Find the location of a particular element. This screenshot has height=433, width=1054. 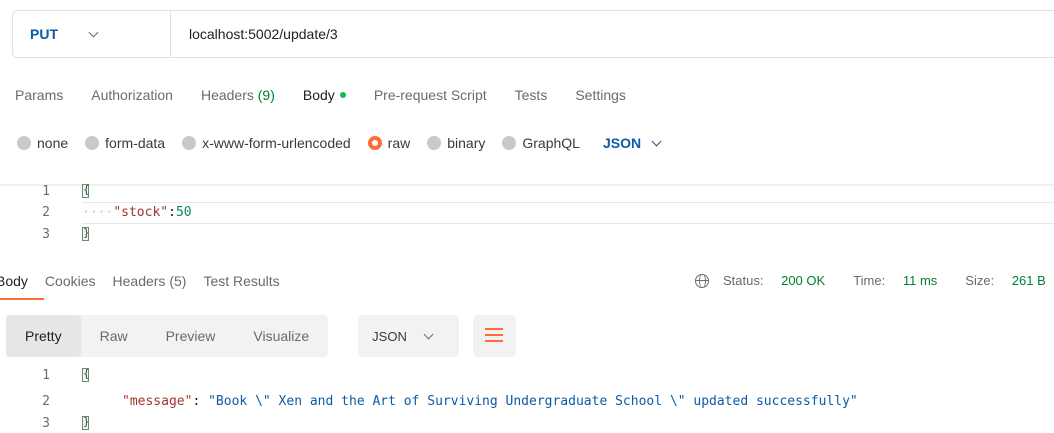

radio-graphql: GraphQL is located at coordinates (541, 143).